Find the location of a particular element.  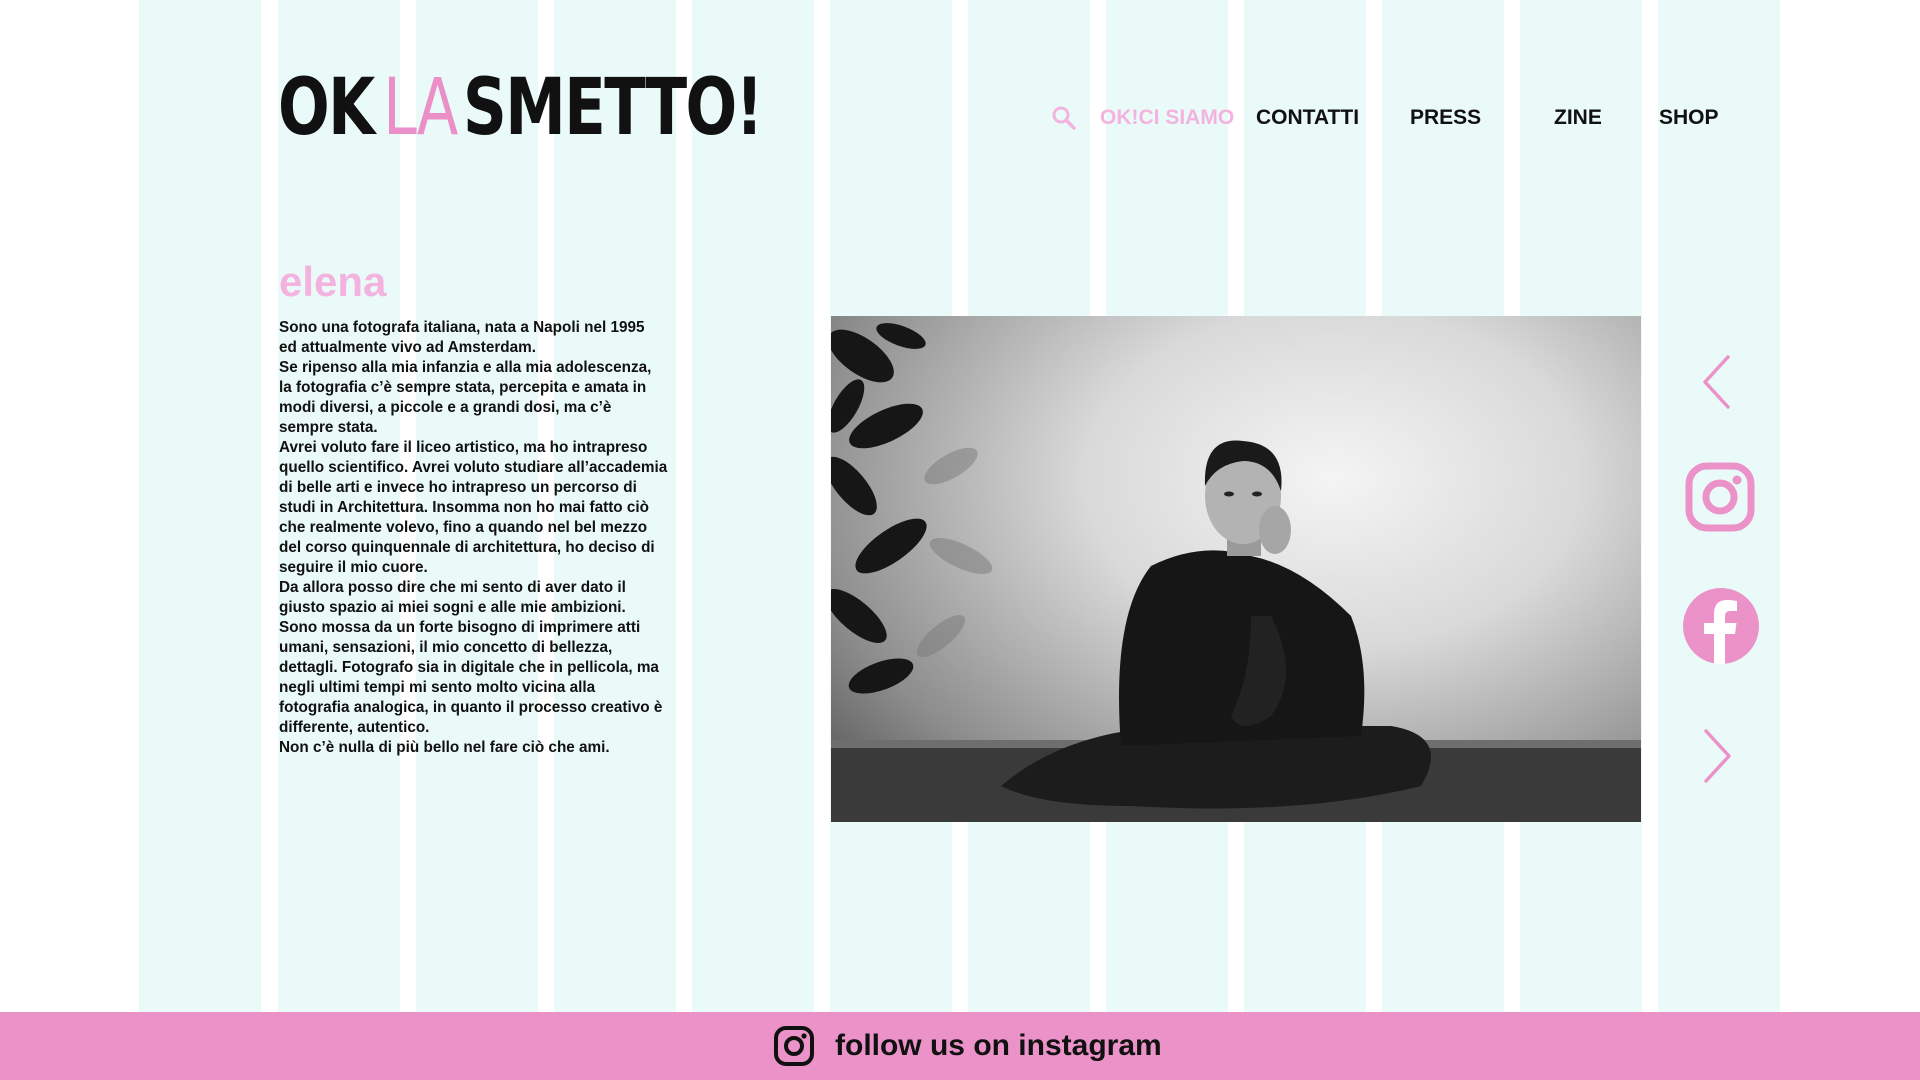

nav-item-shop: SHOP is located at coordinates (1689, 118).